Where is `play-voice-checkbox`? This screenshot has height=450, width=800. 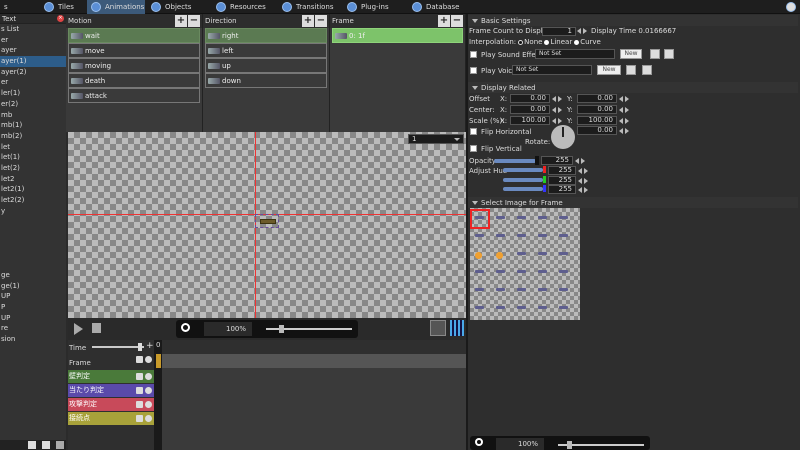
play-voice-checkbox is located at coordinates (473, 70).